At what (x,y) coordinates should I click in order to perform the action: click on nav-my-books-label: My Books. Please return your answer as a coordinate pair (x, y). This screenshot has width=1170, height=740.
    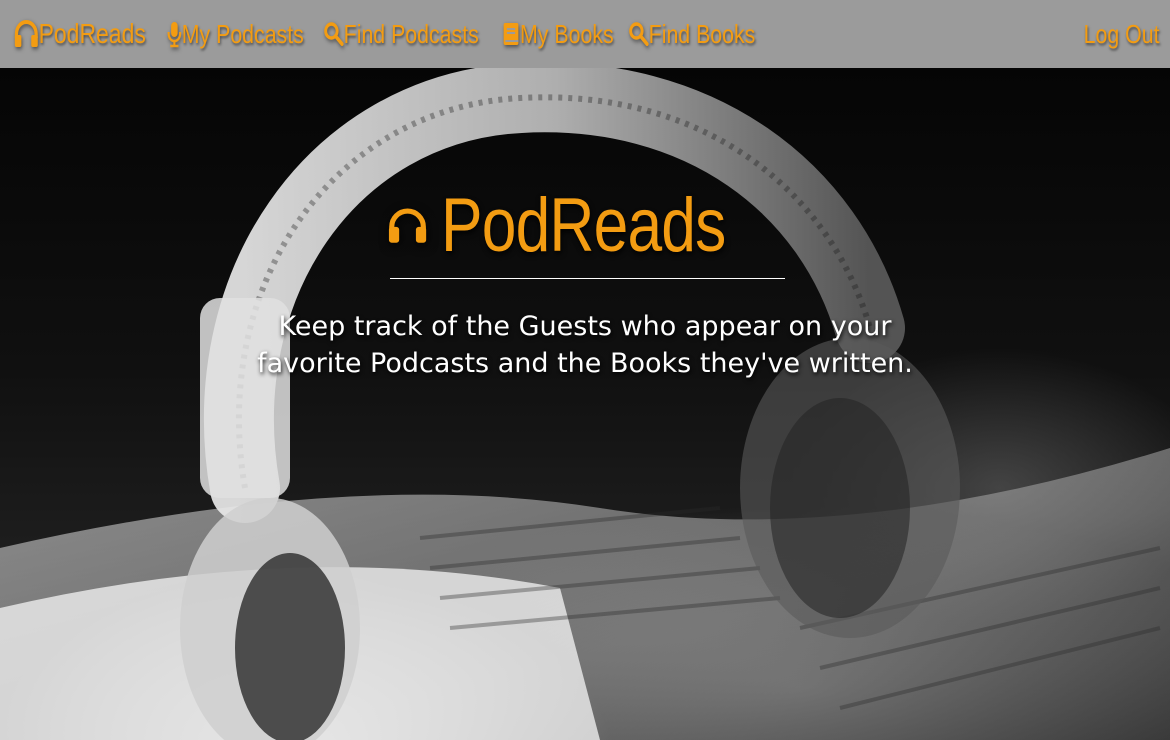
    Looking at the image, I should click on (567, 33).